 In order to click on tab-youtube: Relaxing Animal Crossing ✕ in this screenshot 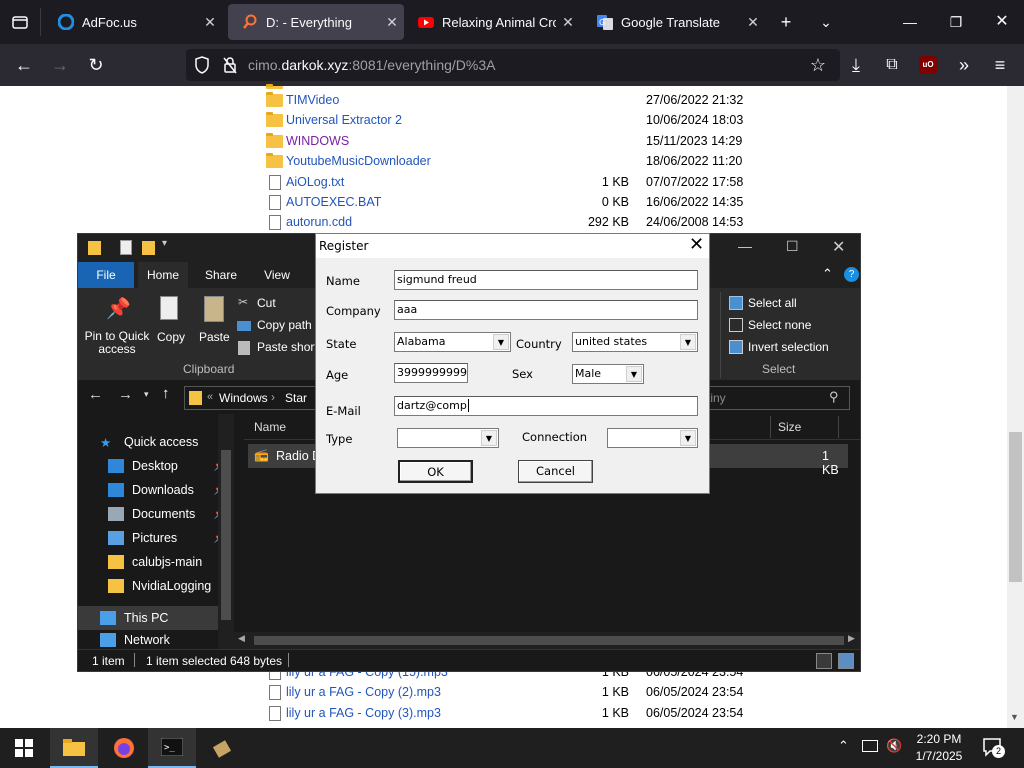, I will do `click(492, 22)`.